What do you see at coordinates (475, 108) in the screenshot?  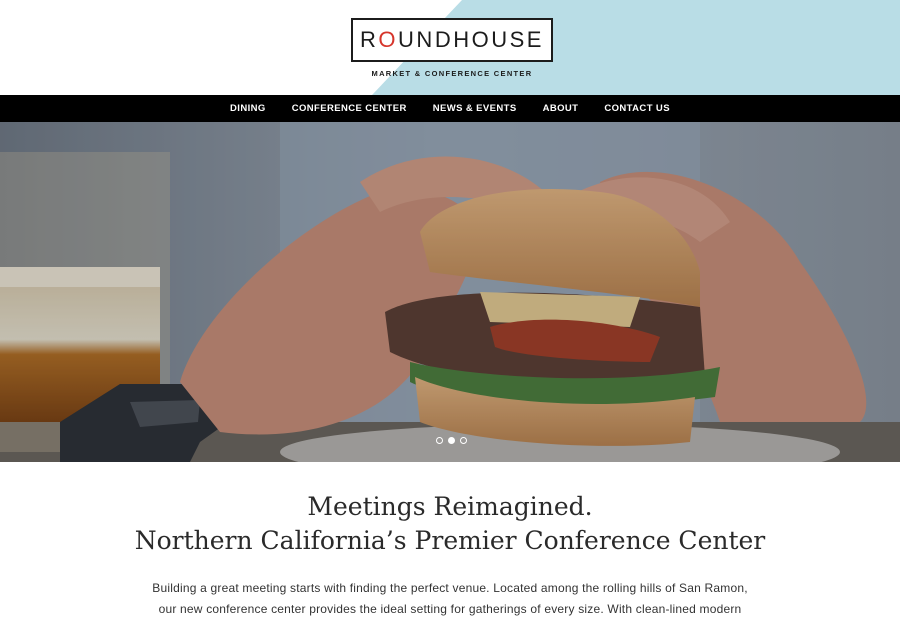 I see `nav-item-news-events: NEWS & EVENTS` at bounding box center [475, 108].